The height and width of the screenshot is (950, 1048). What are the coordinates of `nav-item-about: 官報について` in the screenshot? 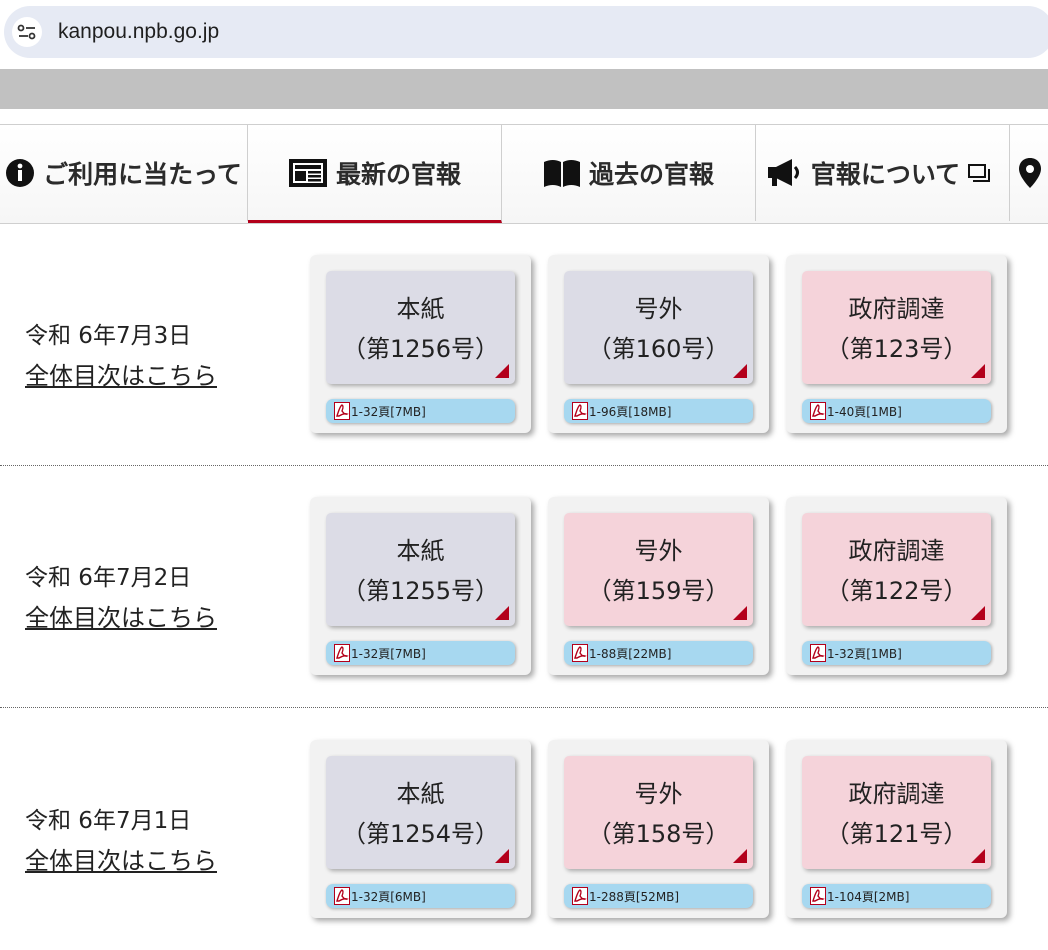 It's located at (883, 173).